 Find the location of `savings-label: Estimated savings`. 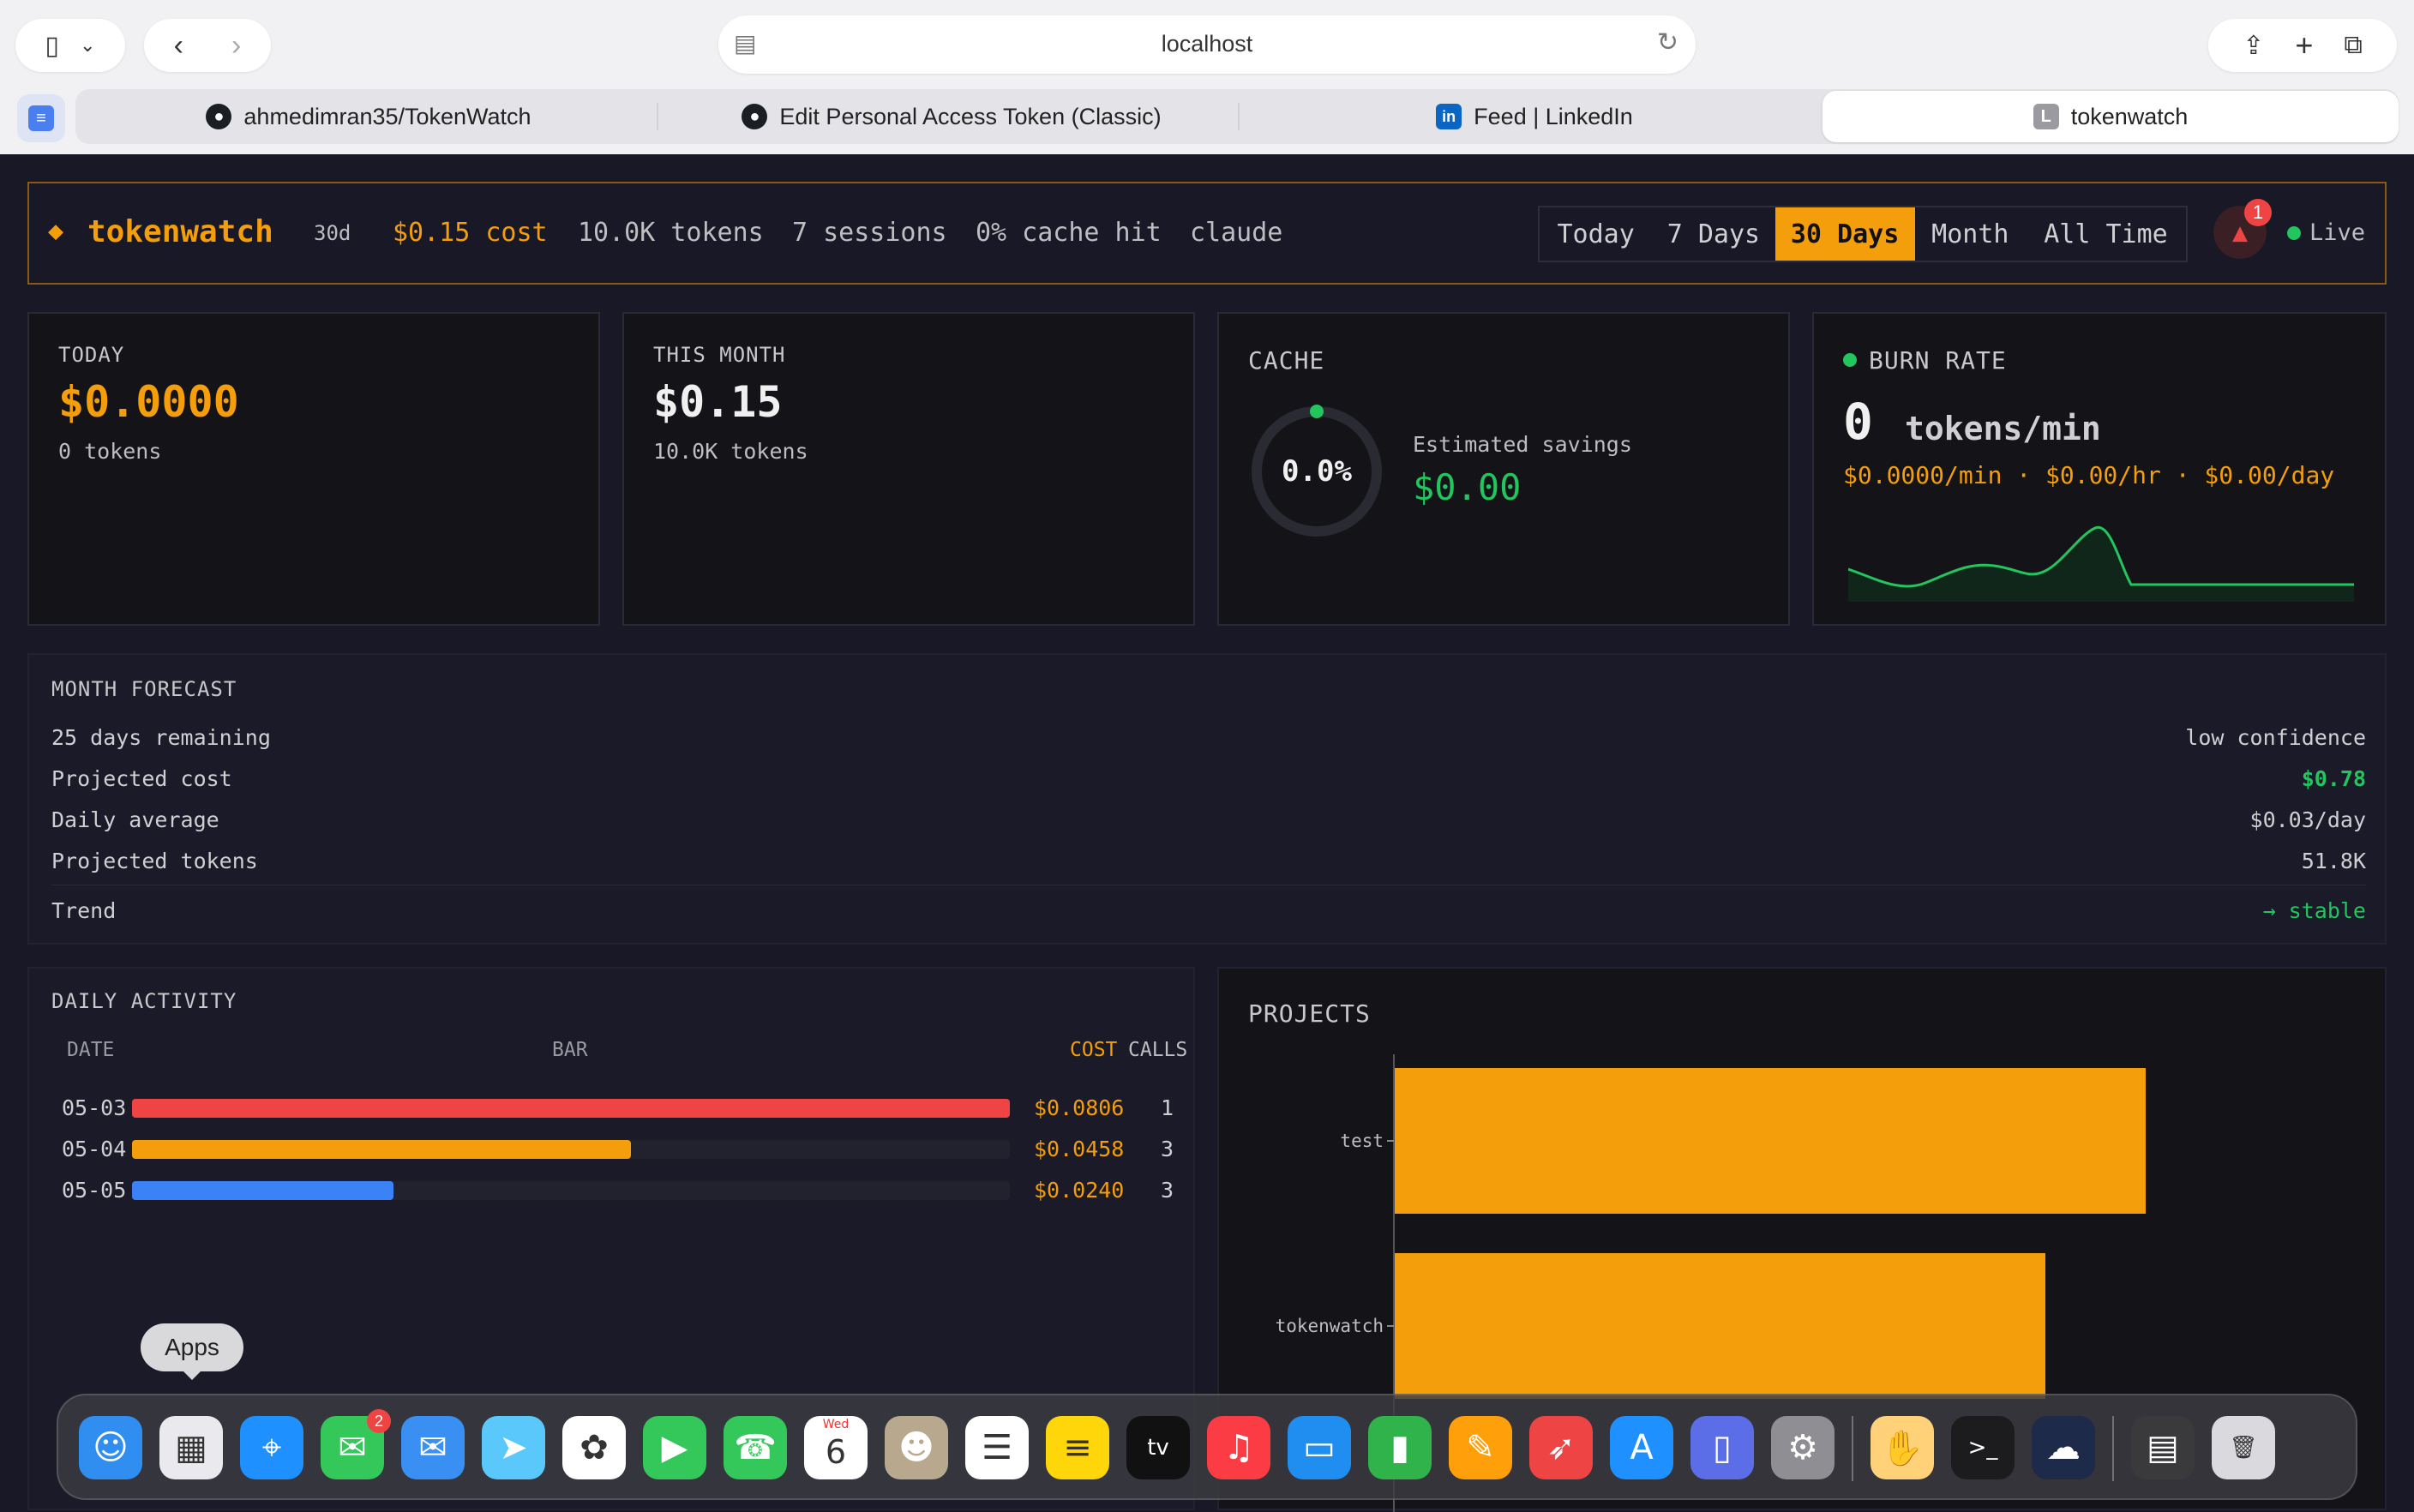

savings-label: Estimated savings is located at coordinates (1522, 444).